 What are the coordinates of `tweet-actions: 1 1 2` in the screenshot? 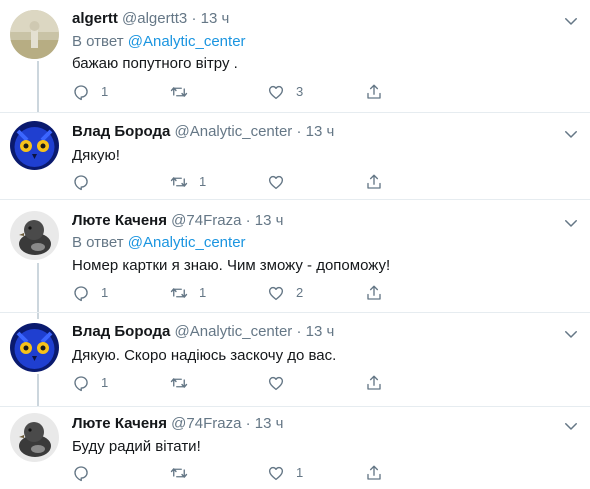 It's located at (232, 293).